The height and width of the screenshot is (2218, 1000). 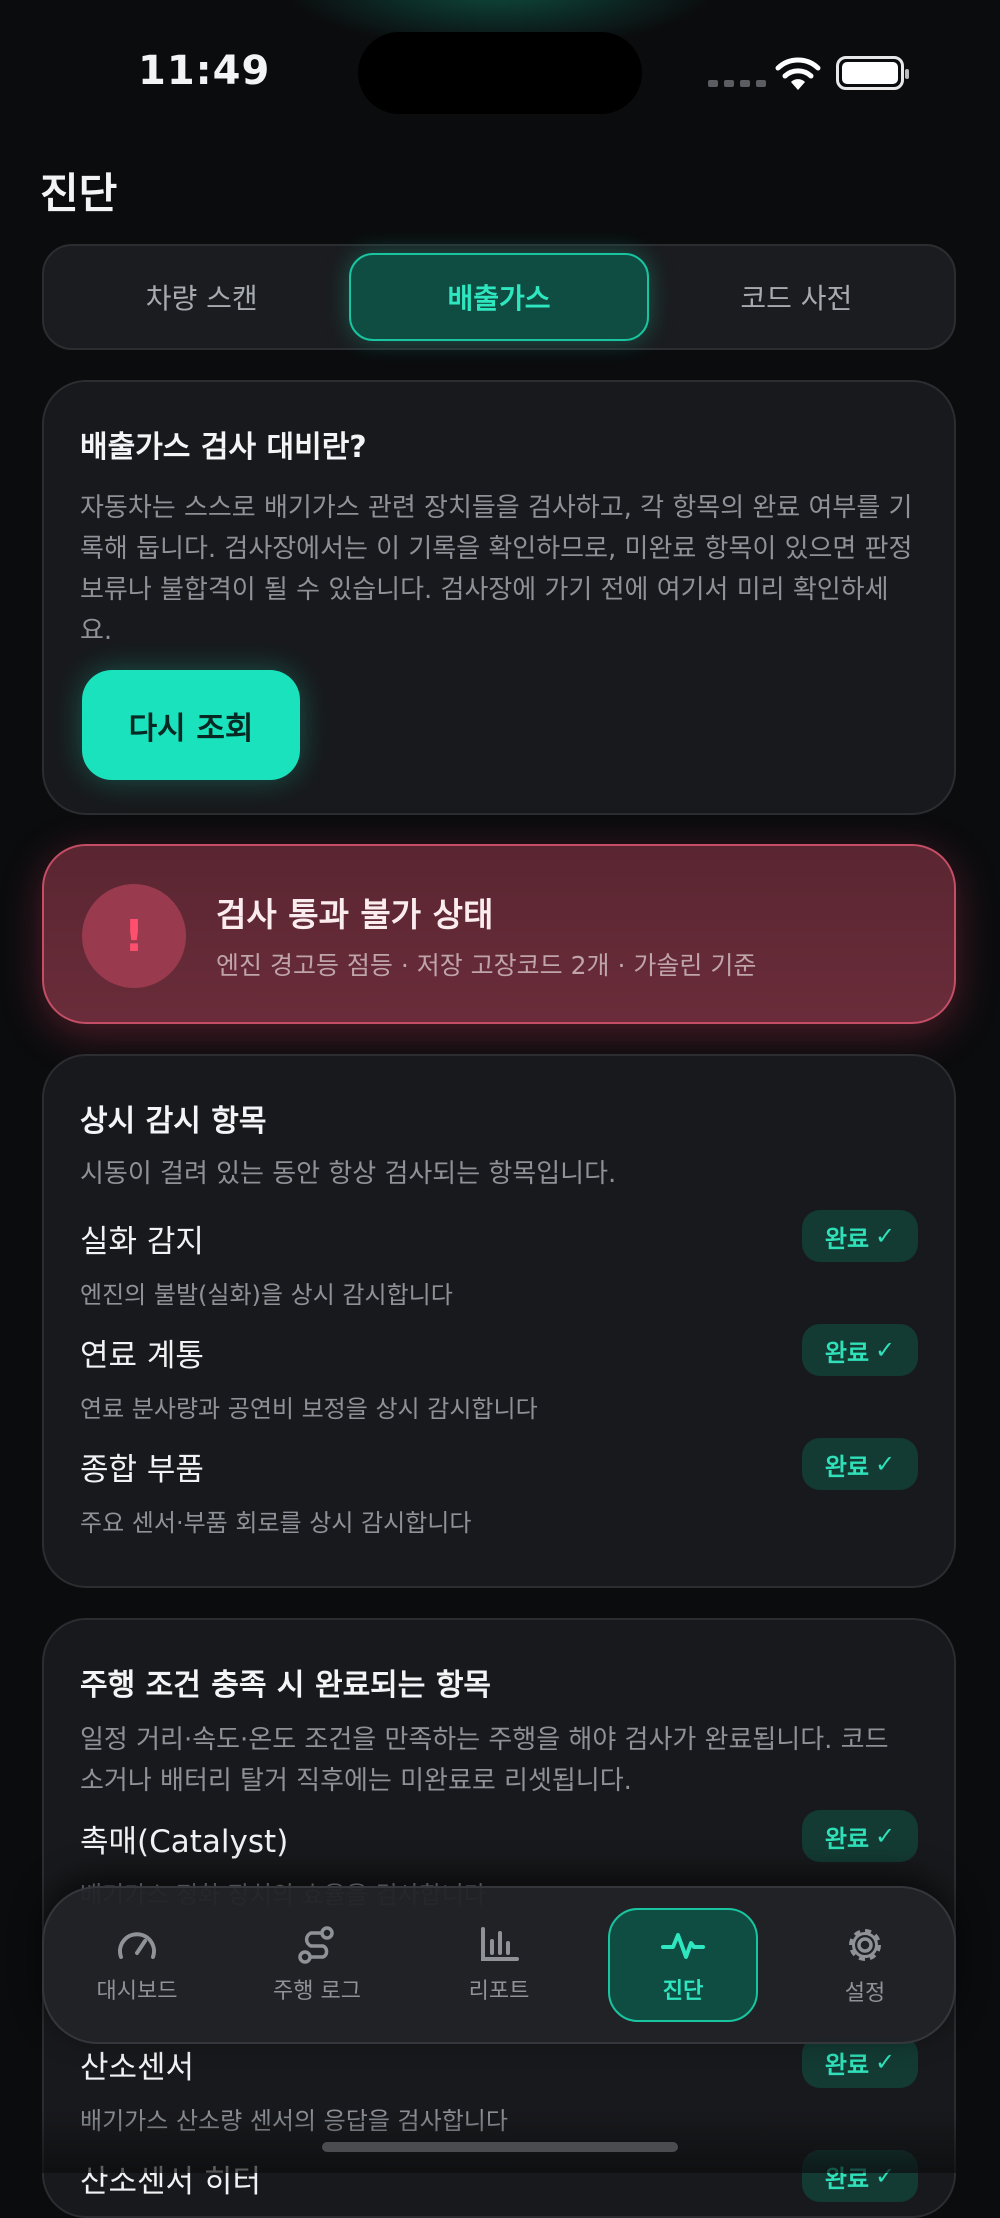 I want to click on segment-vehicle-scan: 차량 스캔, so click(x=201, y=297).